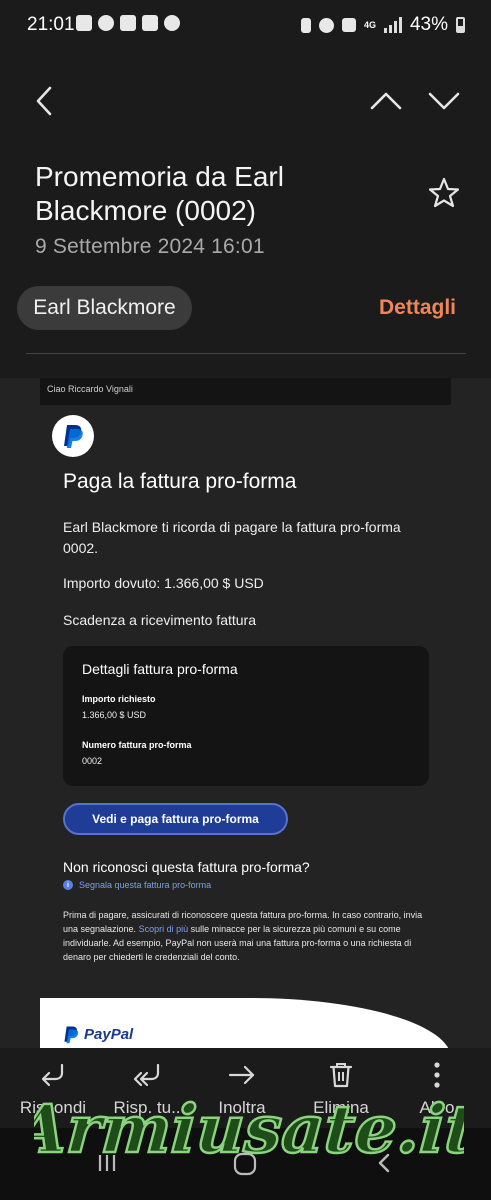 The image size is (491, 1200). What do you see at coordinates (460, 25) in the screenshot?
I see `battery-icon` at bounding box center [460, 25].